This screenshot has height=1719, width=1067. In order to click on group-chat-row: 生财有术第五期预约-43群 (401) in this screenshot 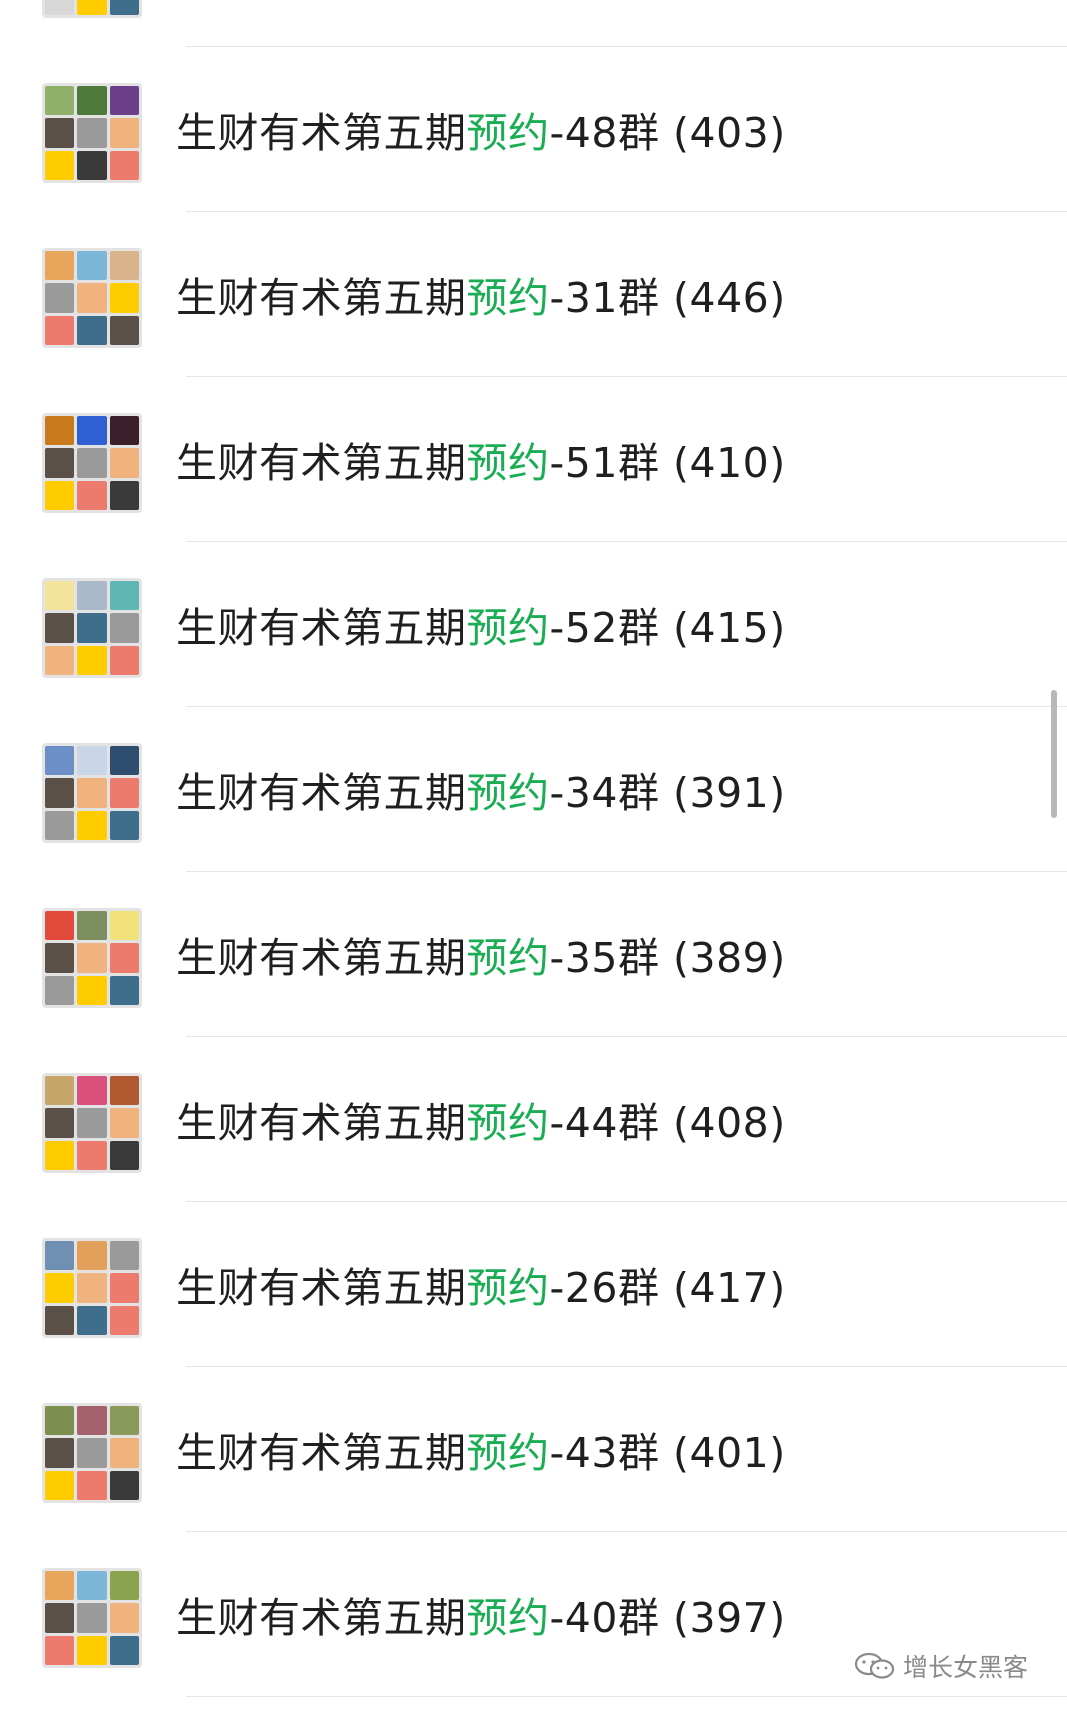, I will do `click(533, 1449)`.